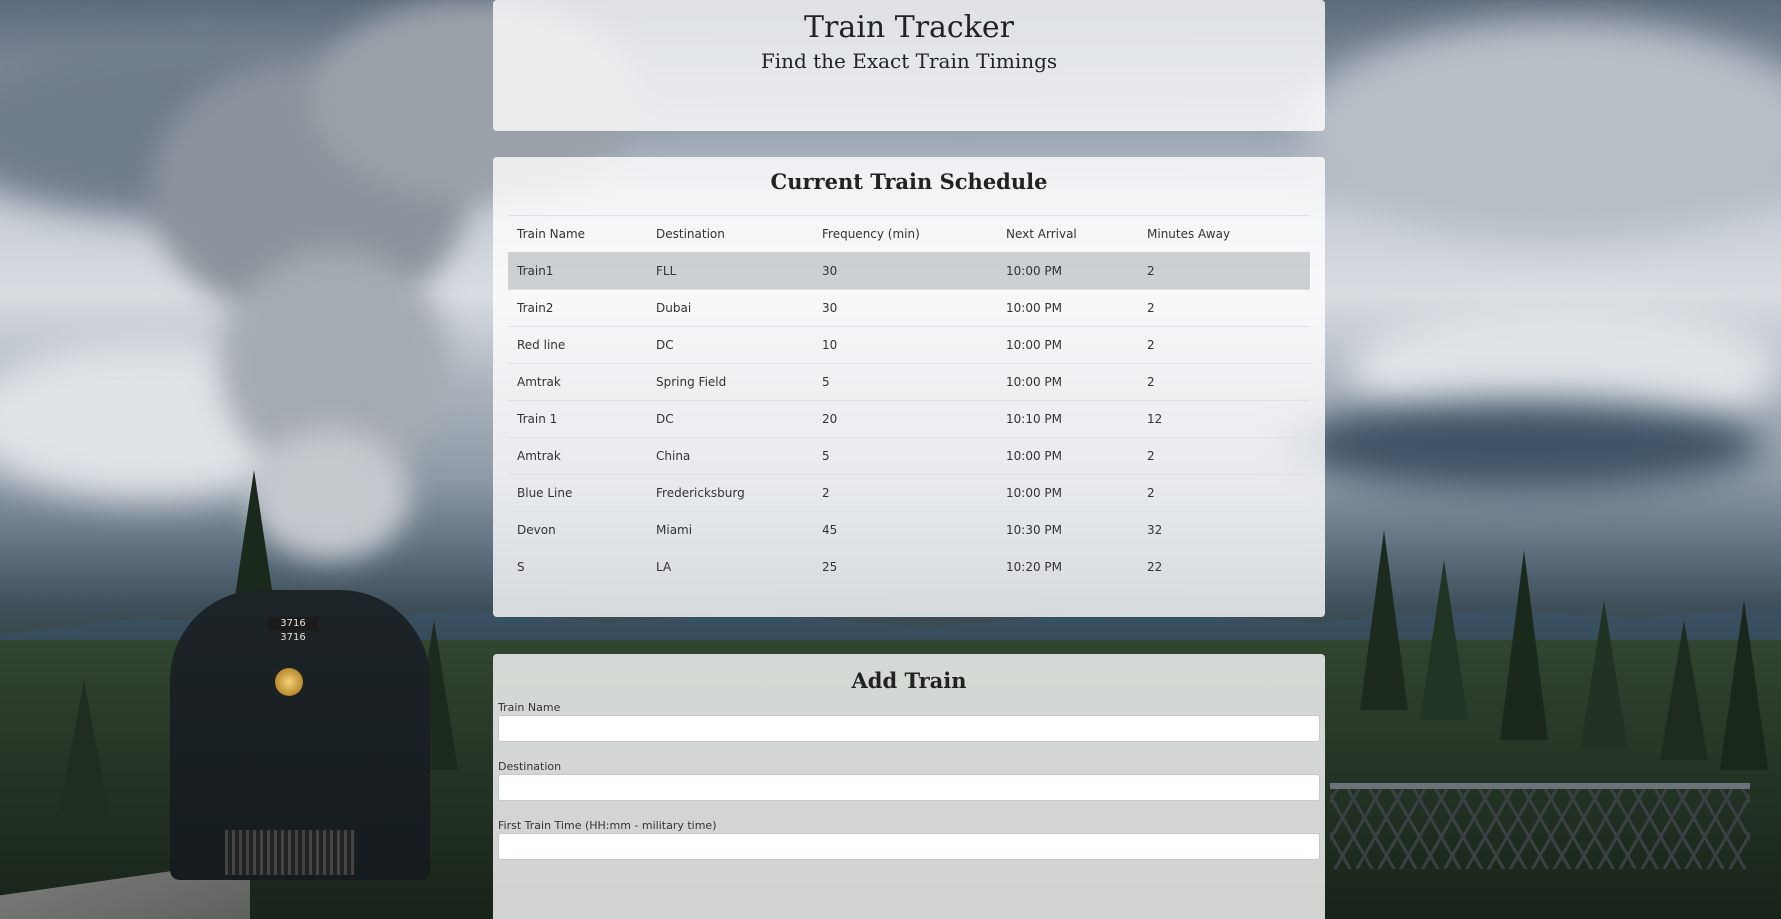 This screenshot has width=1781, height=919. Describe the element at coordinates (607, 825) in the screenshot. I see `first-train-time-label: First Train Time (HH:mm - military time)` at that location.